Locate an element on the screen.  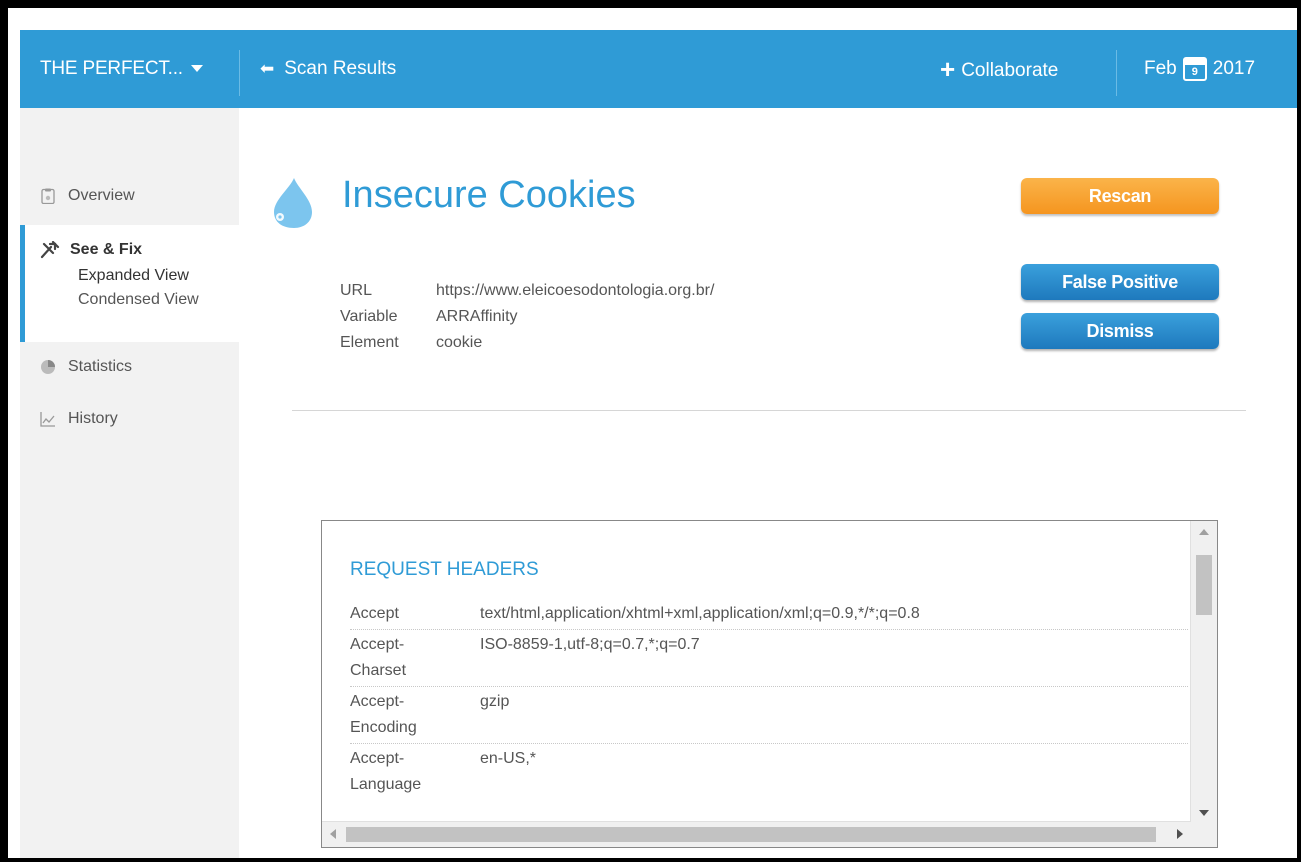
header-key: Accept- Charset is located at coordinates (415, 658).